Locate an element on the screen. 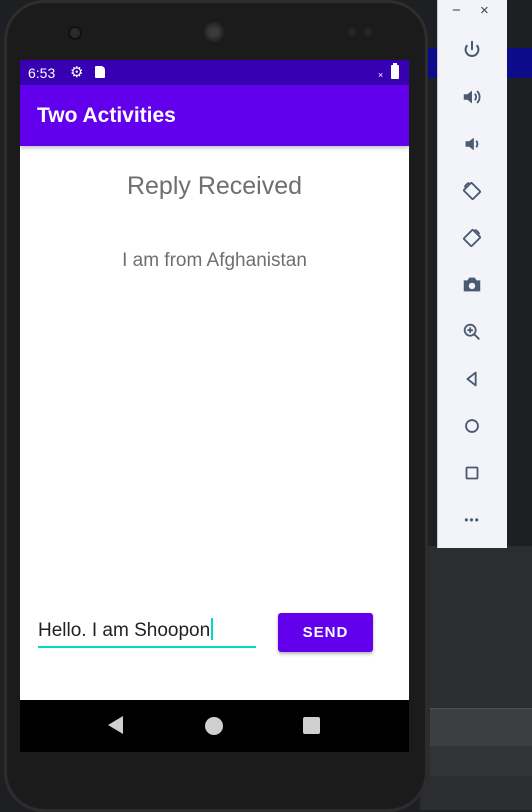  close-button: × is located at coordinates (484, 10).